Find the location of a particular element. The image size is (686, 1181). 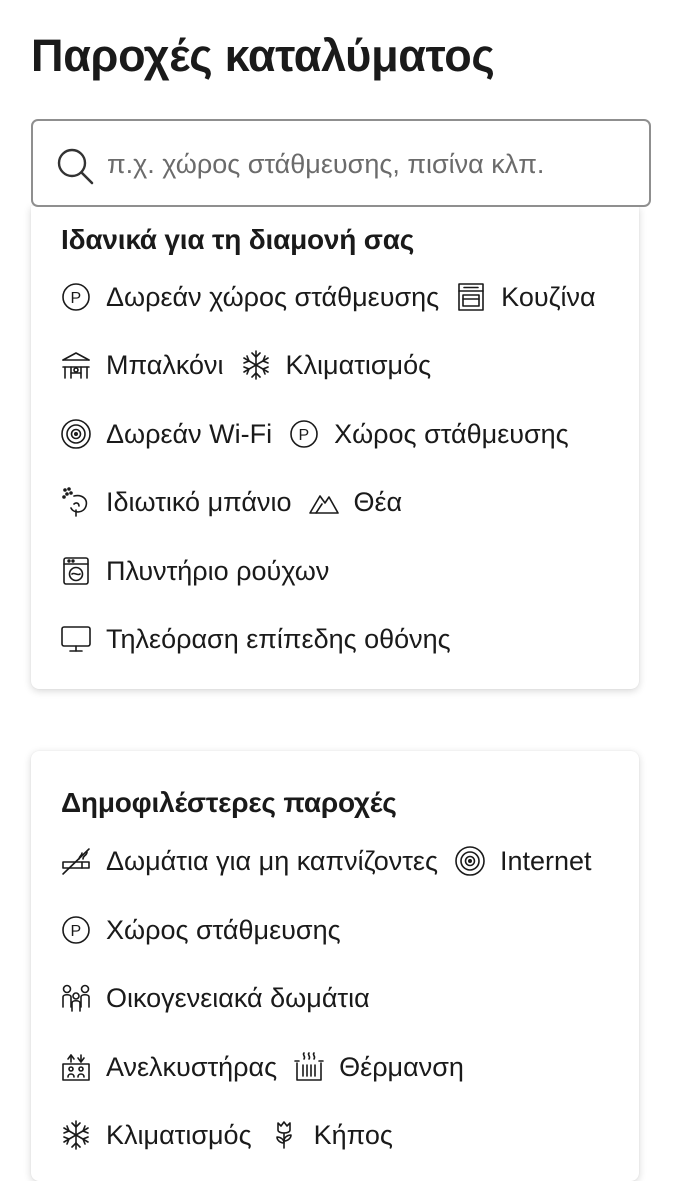

amenity-row: P Δωρεάν χώρος στάθμευσης Κουζίνα is located at coordinates (344, 297).